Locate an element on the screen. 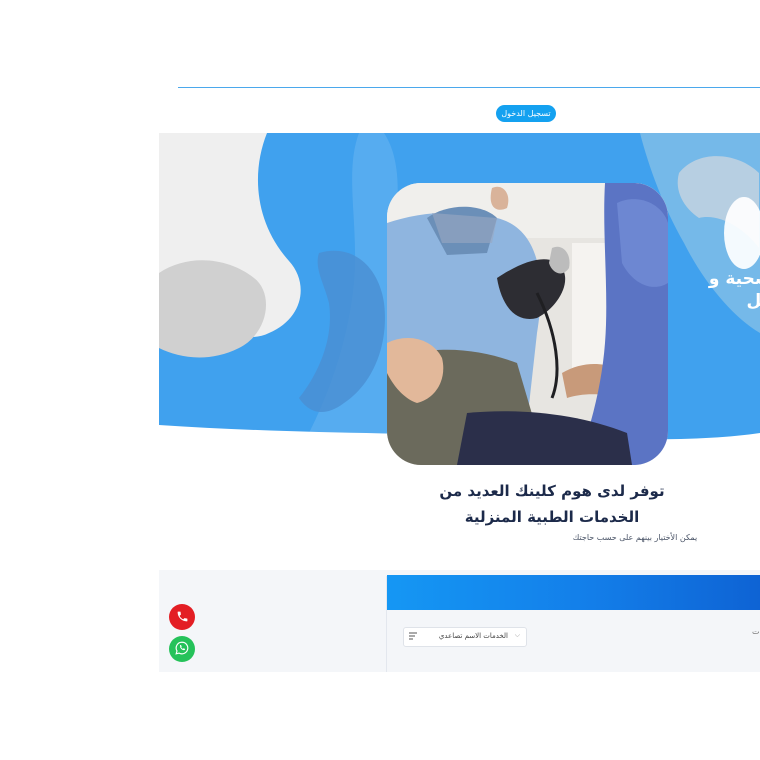  services-heading-line2: الخدمات الطبية المنزلية is located at coordinates (552, 517).